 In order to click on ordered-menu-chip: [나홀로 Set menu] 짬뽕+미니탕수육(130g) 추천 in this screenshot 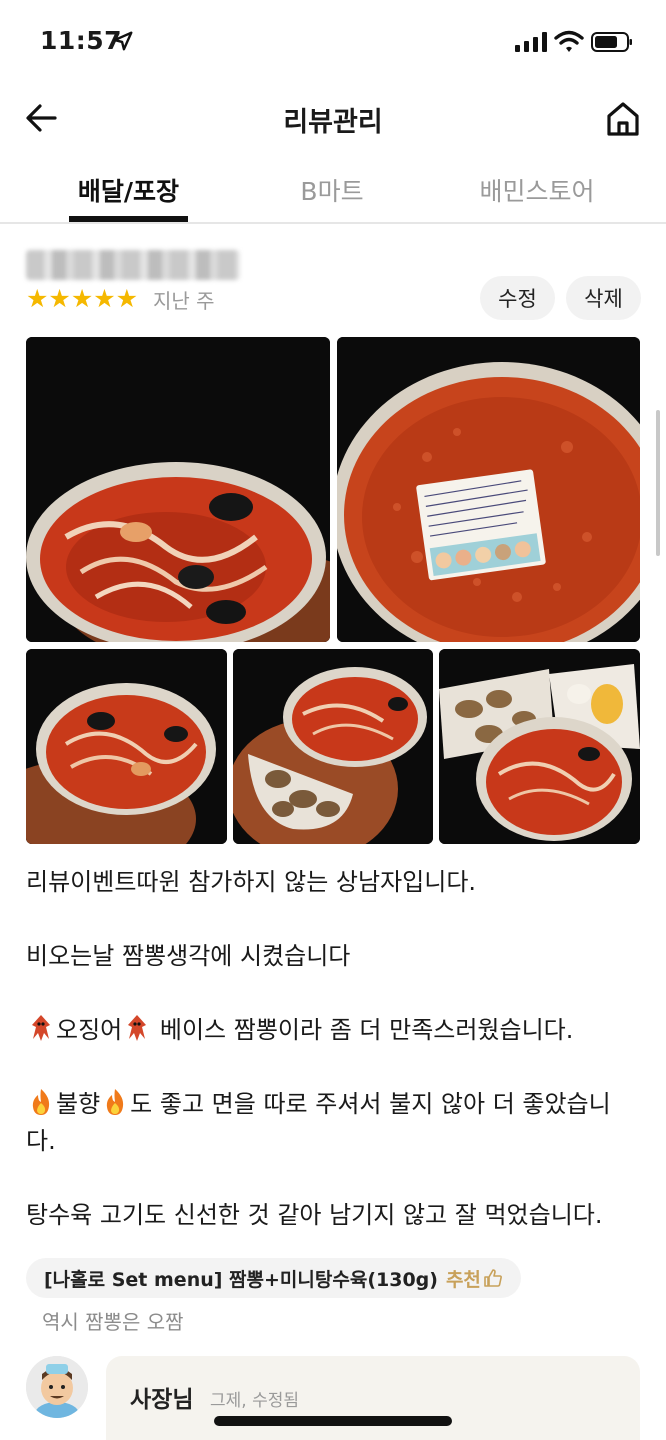, I will do `click(273, 1278)`.